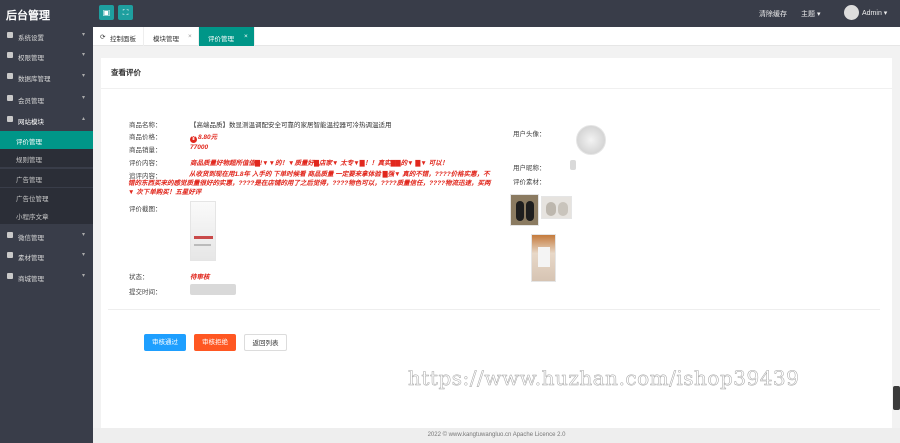 The height and width of the screenshot is (443, 900). I want to click on sidebar-subitem-label: 小程序文章, so click(32, 217).